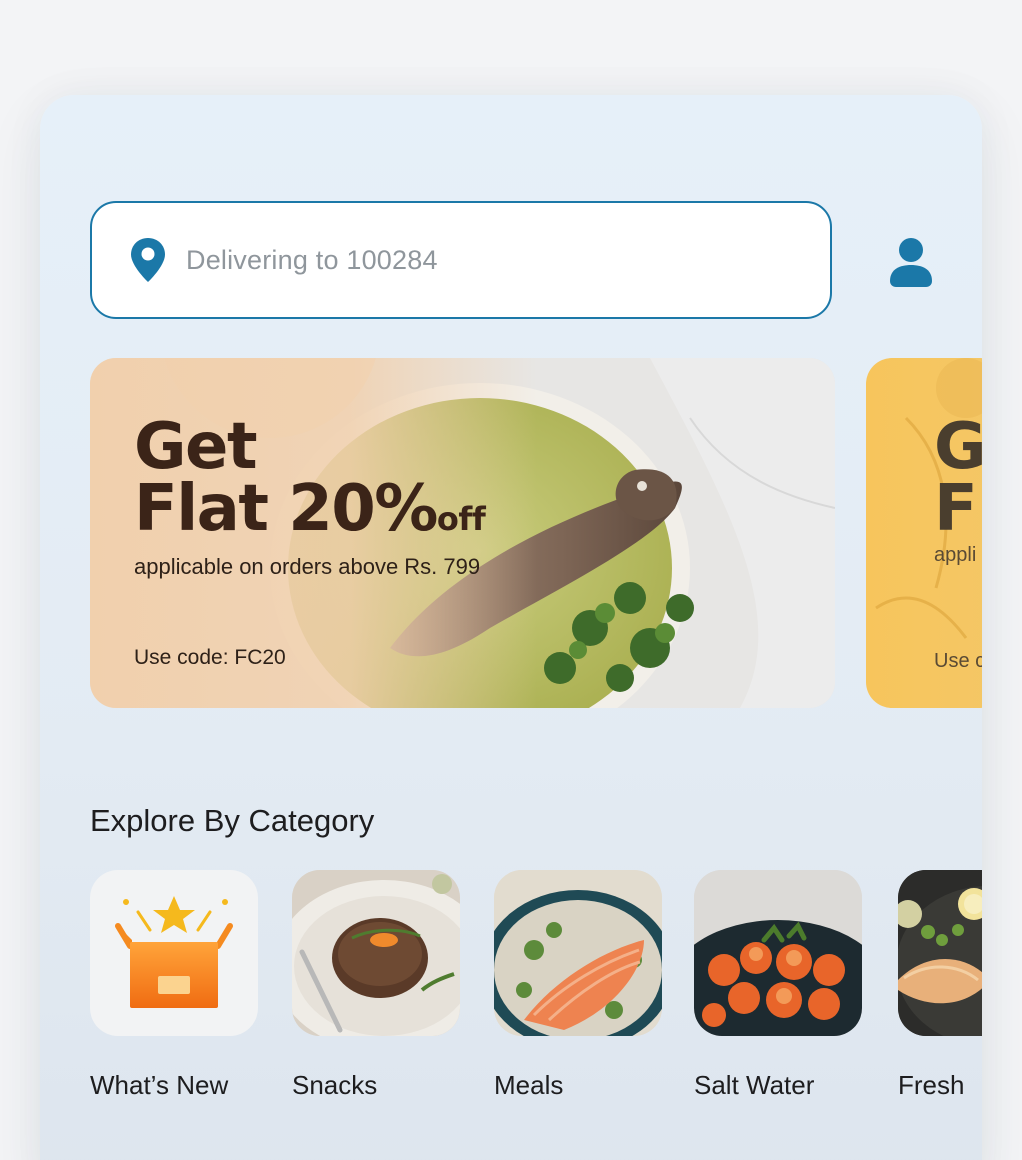  Describe the element at coordinates (754, 1085) in the screenshot. I see `category-label: Salt Water` at that location.